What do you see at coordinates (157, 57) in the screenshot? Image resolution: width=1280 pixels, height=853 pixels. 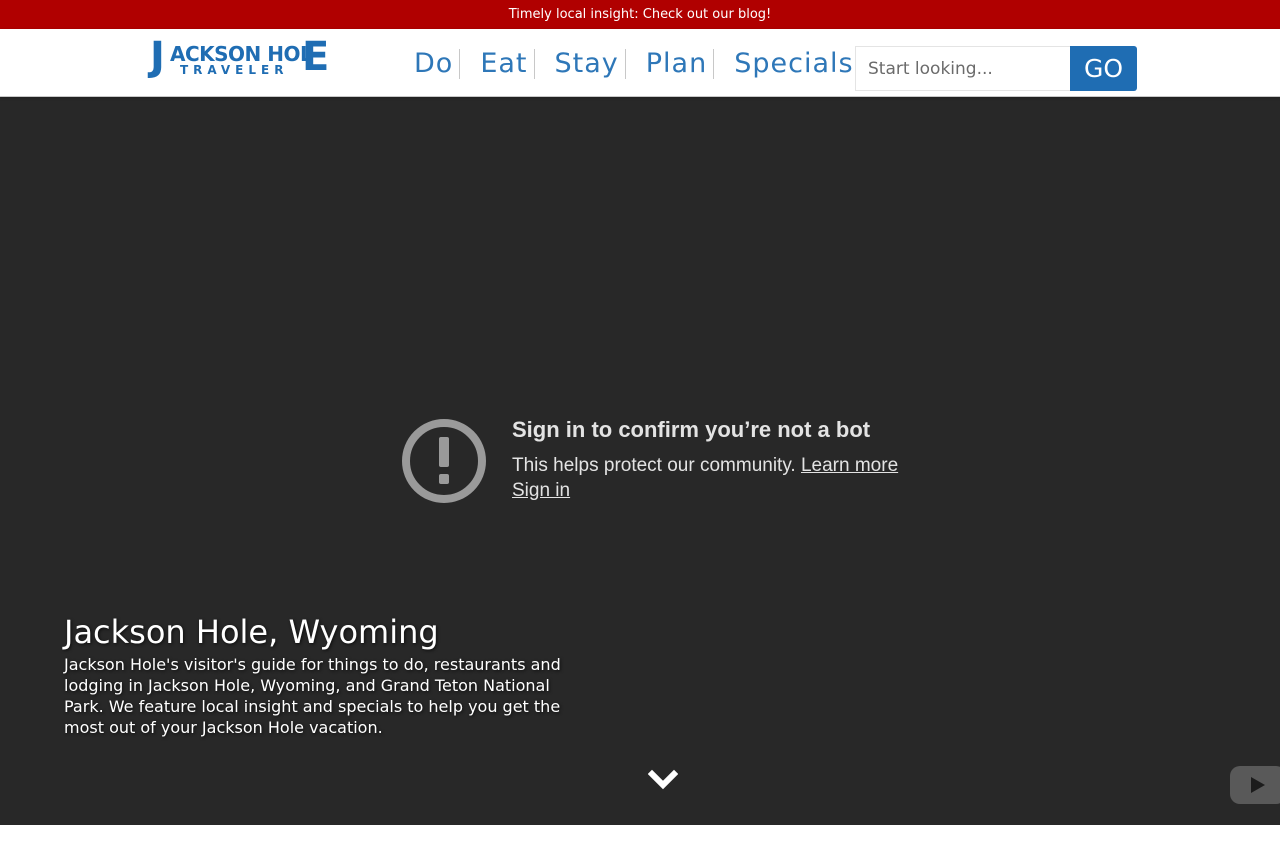 I see `logo-first-letter: J` at bounding box center [157, 57].